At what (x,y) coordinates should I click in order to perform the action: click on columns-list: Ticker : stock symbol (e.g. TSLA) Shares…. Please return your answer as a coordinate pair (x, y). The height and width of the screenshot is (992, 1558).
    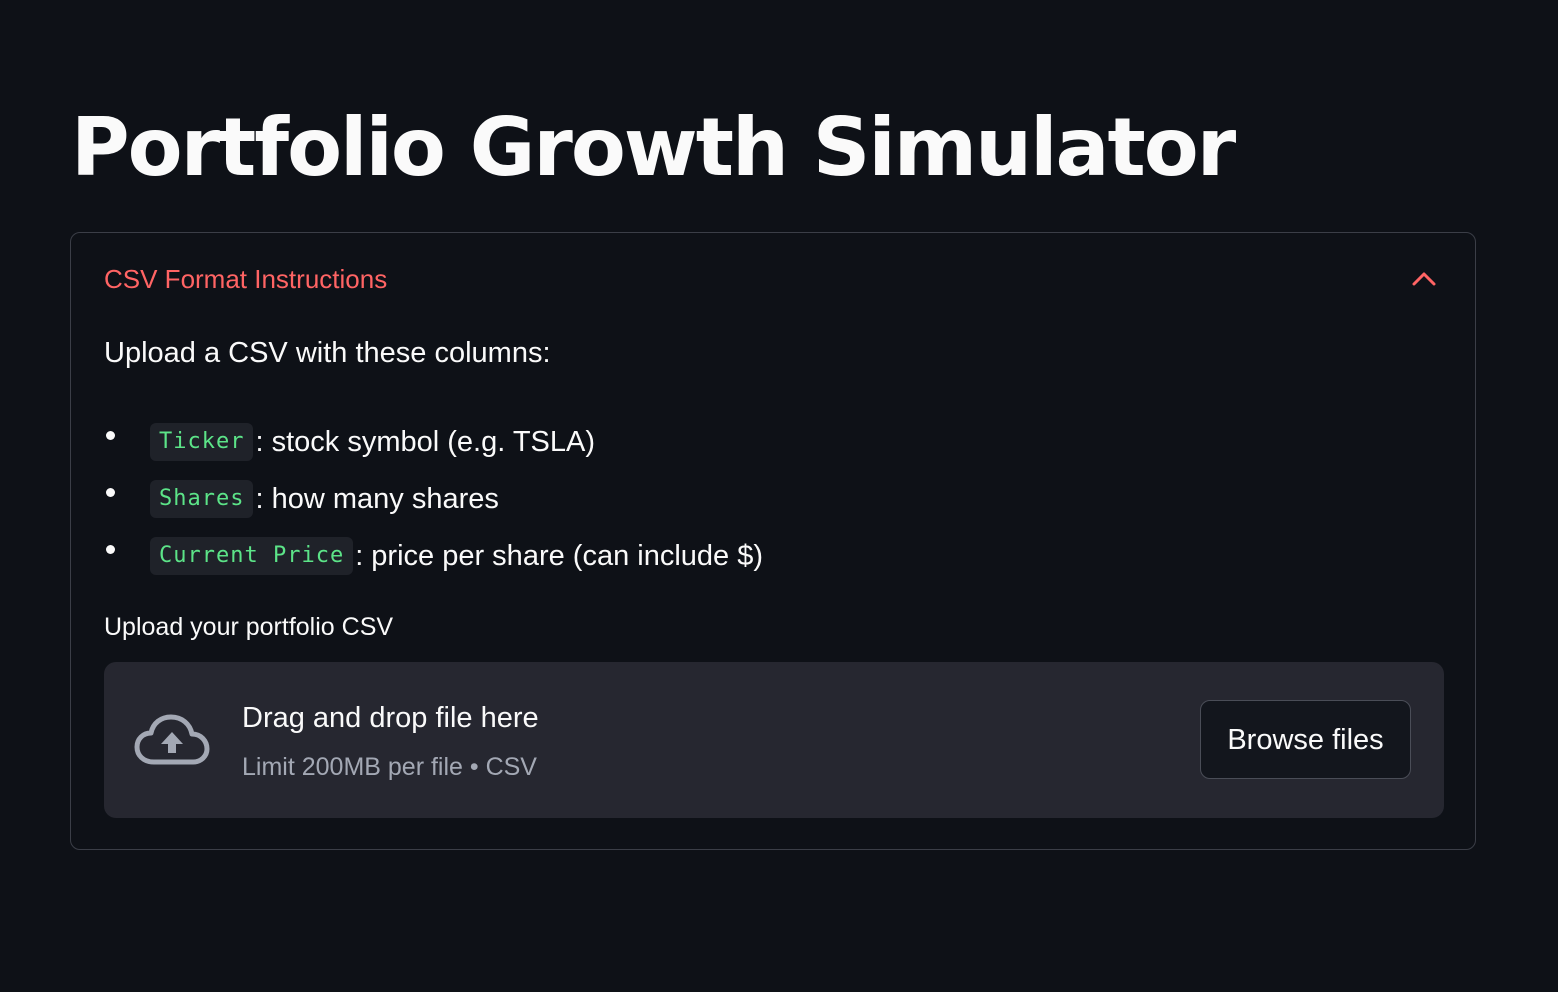
    Looking at the image, I should click on (433, 498).